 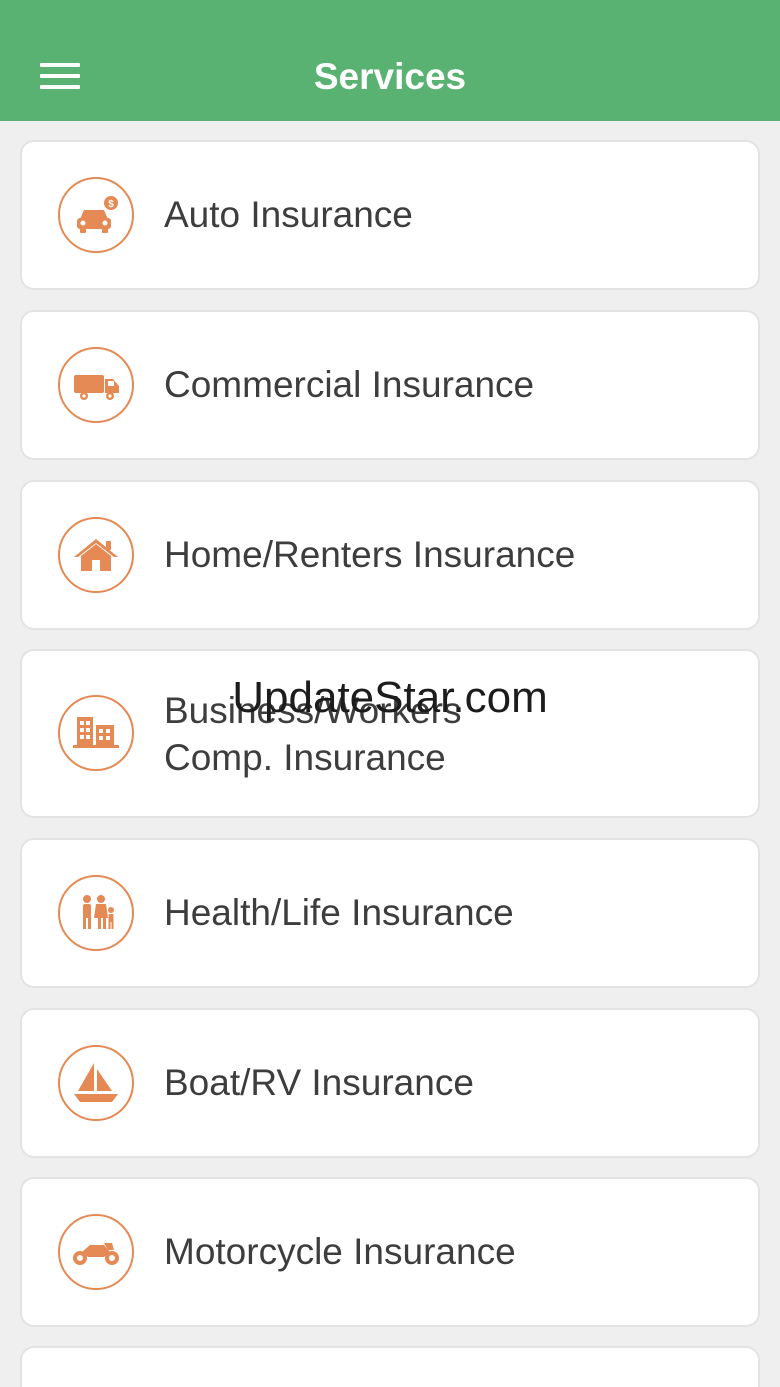 What do you see at coordinates (96, 913) in the screenshot?
I see `family-icon` at bounding box center [96, 913].